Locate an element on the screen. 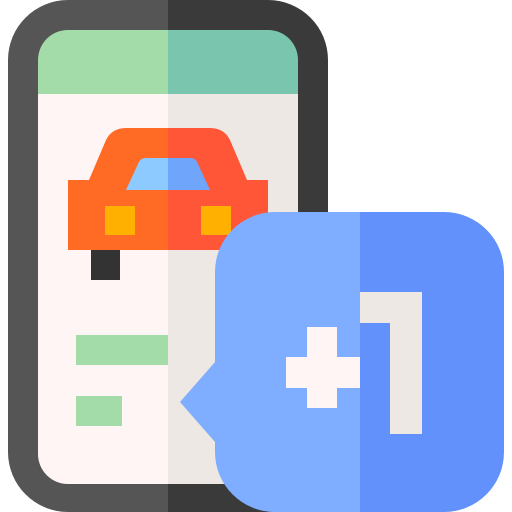 The image size is (512, 512). screen-header-right is located at coordinates (233, 62).